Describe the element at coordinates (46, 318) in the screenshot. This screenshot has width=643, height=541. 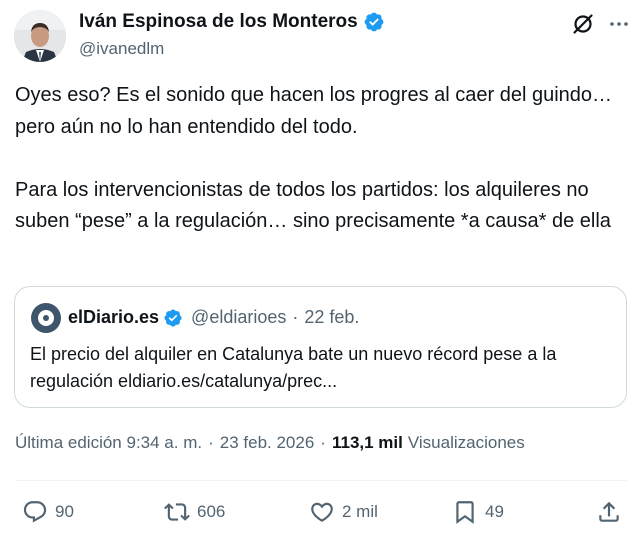
I see `quote-avatar` at that location.